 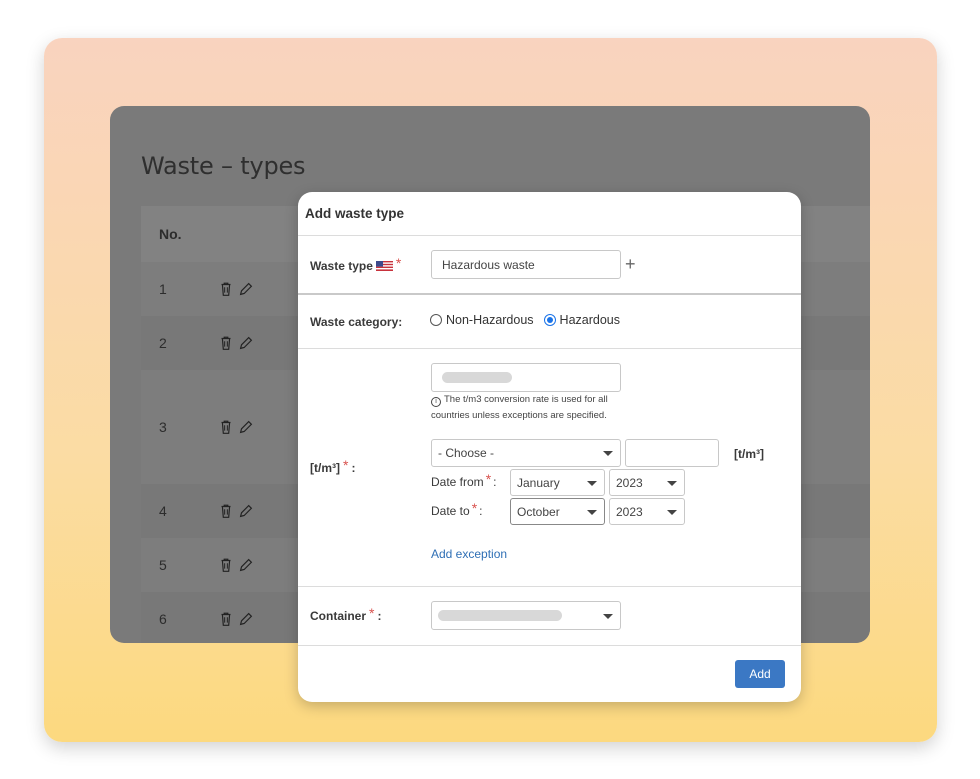 I want to click on date-to-month-value: October, so click(x=538, y=511).